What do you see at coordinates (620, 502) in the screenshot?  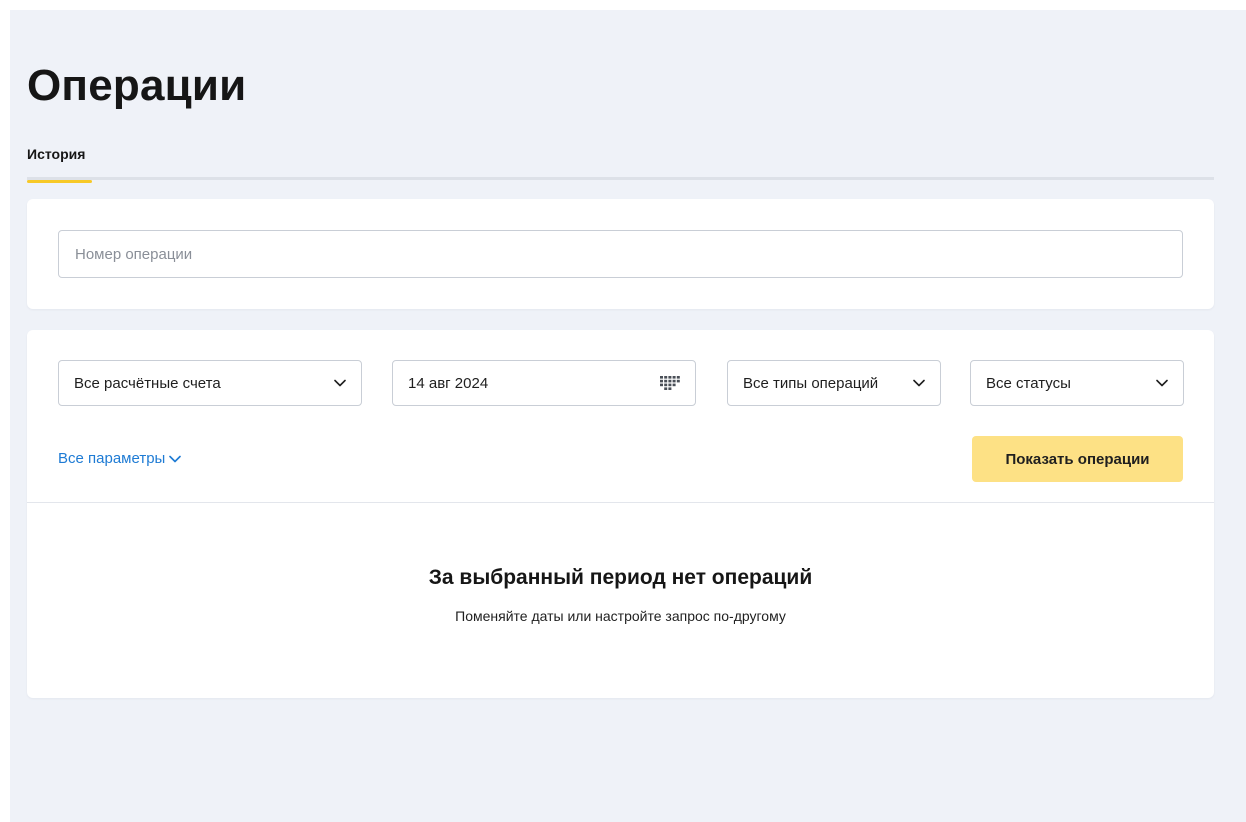 I see `divider` at bounding box center [620, 502].